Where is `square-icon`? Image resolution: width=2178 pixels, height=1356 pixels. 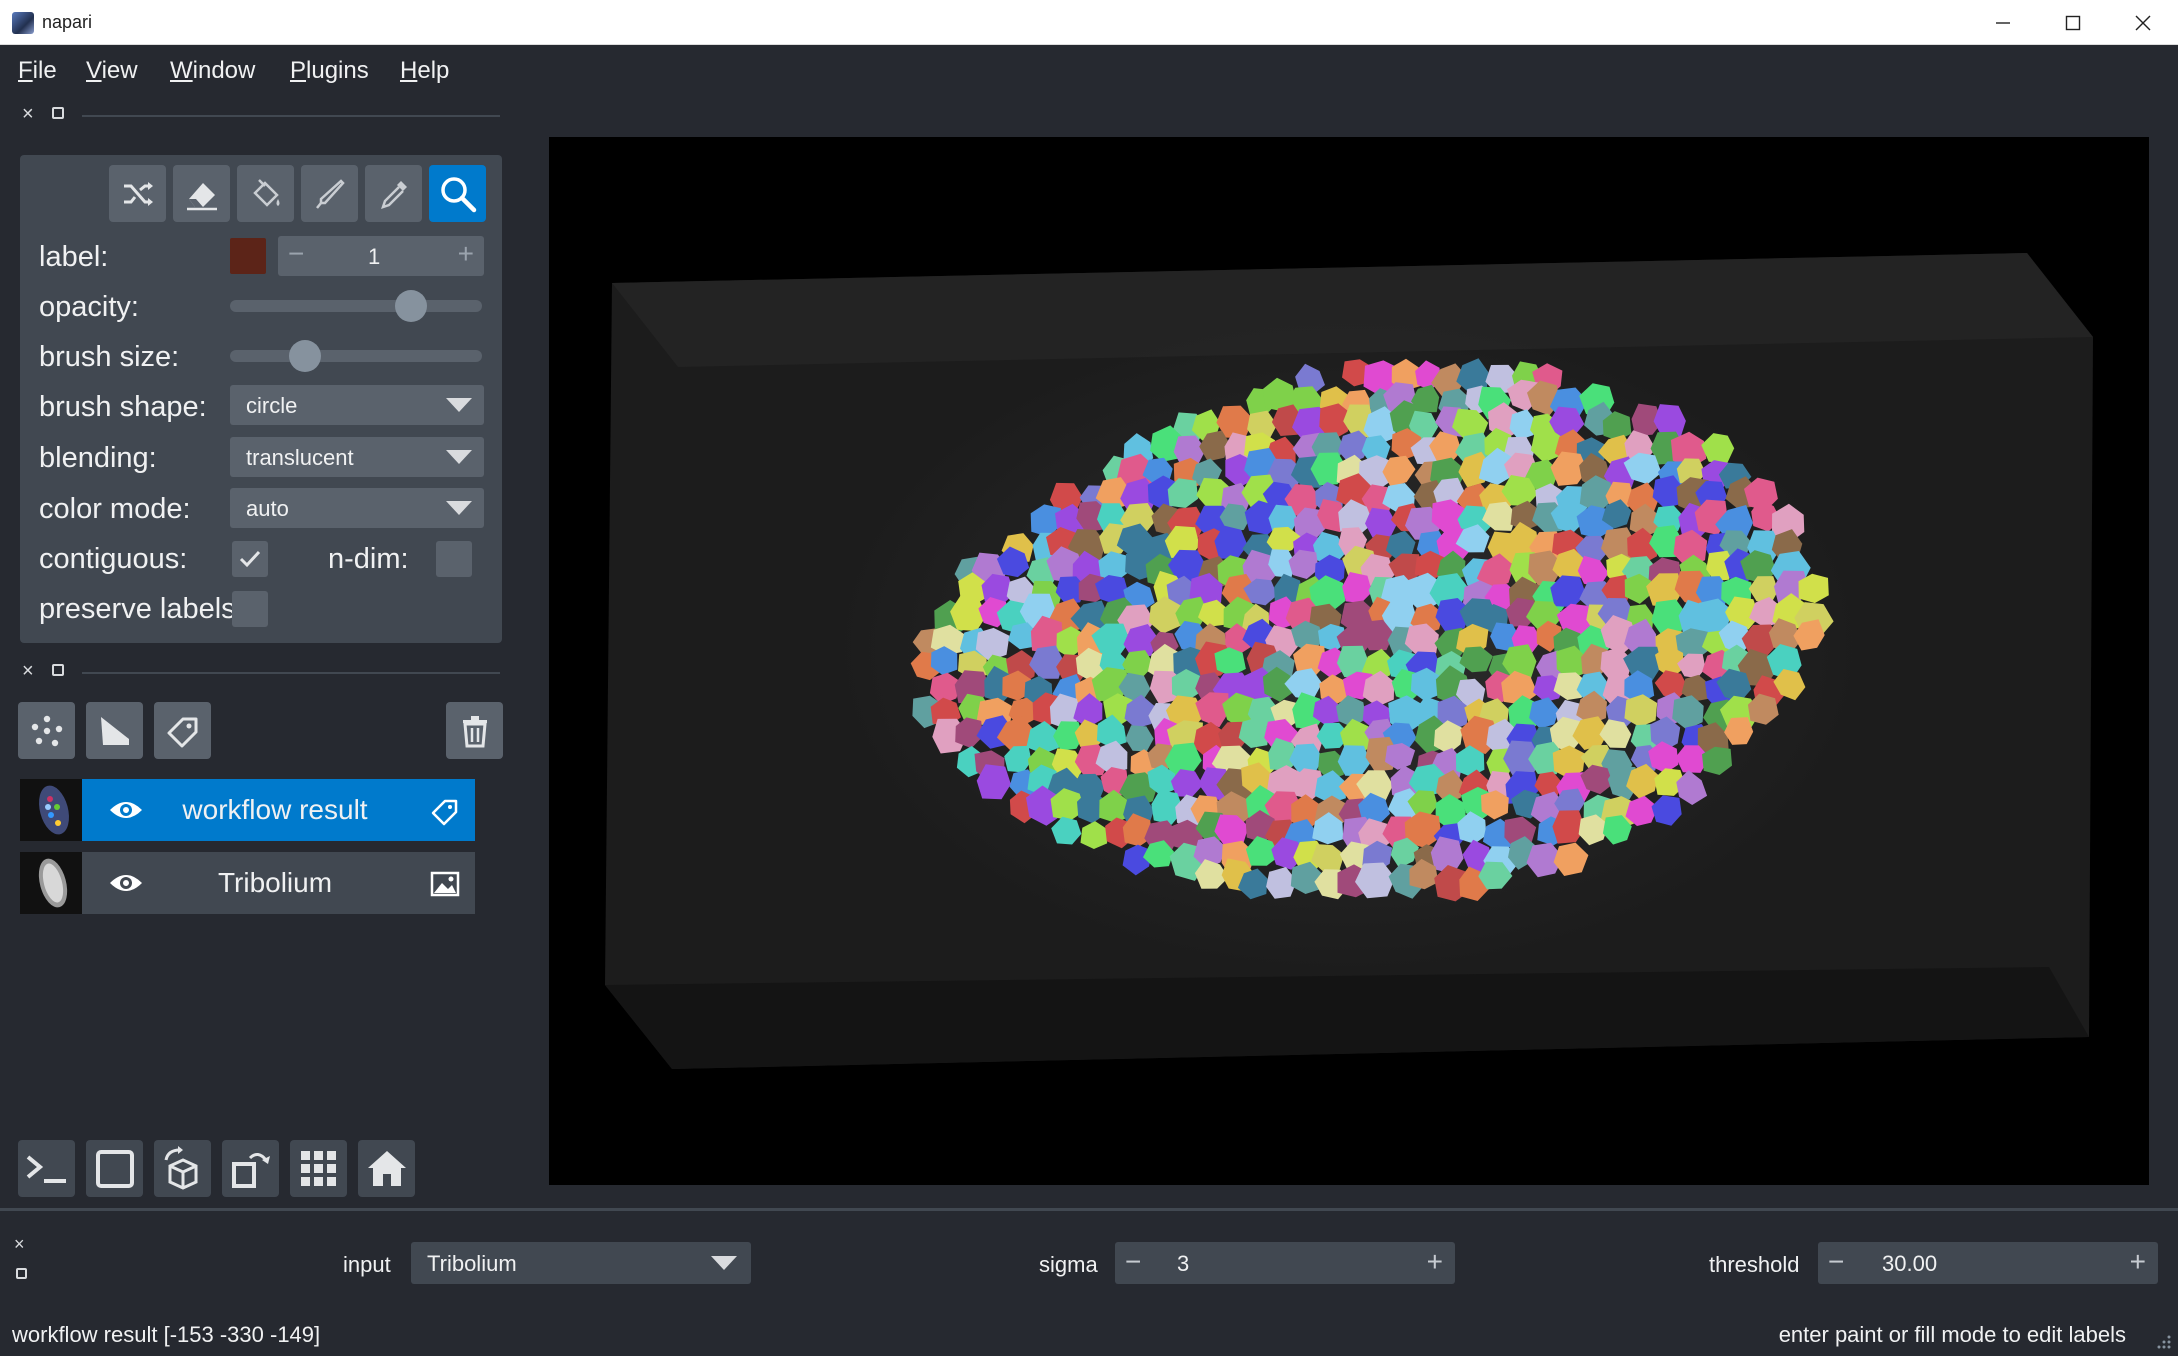 square-icon is located at coordinates (114, 1168).